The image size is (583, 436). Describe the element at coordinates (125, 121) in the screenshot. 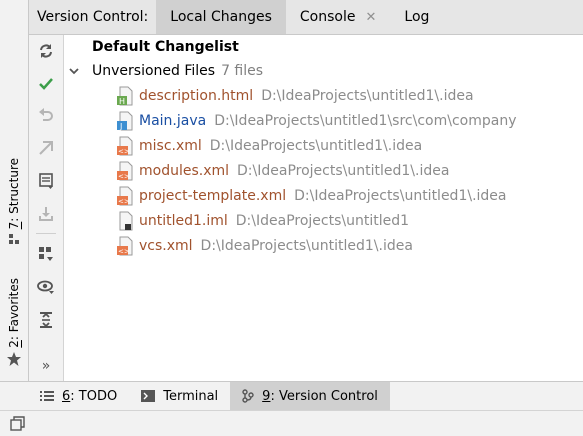

I see `java-file-icon: J` at that location.